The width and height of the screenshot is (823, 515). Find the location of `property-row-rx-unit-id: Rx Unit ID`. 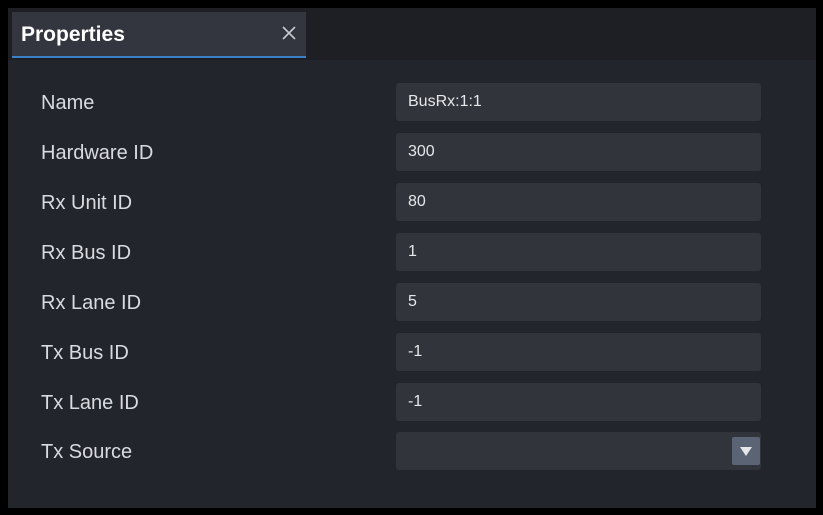

property-row-rx-unit-id: Rx Unit ID is located at coordinates (412, 203).